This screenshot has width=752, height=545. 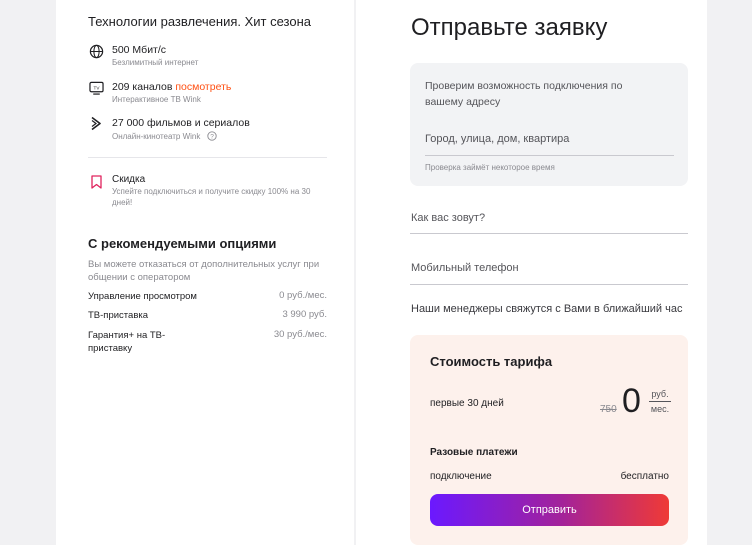 I want to click on submit-button: Отправить, so click(x=549, y=510).